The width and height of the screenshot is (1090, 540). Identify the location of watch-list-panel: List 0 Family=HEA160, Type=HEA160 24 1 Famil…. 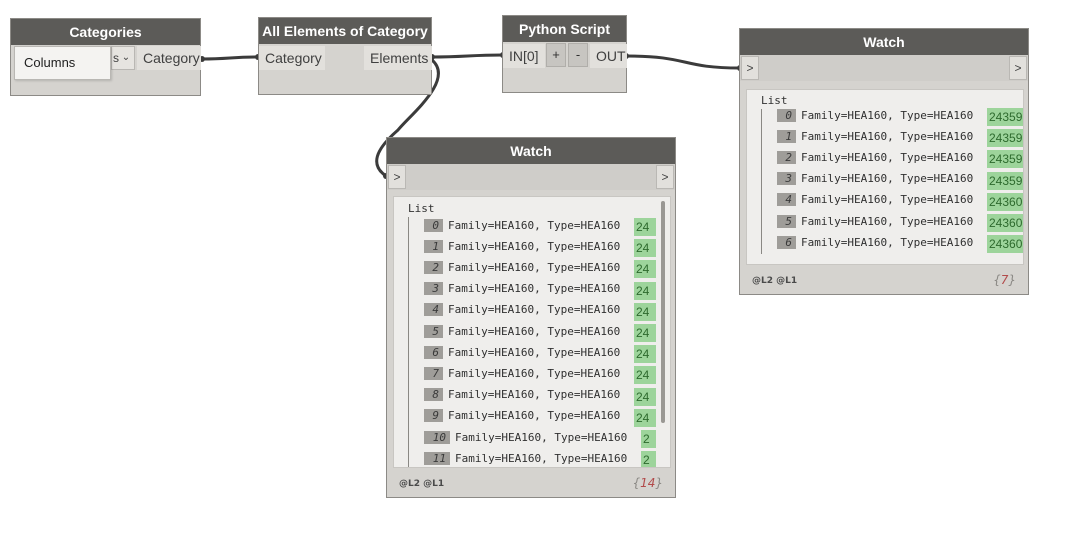
(532, 332).